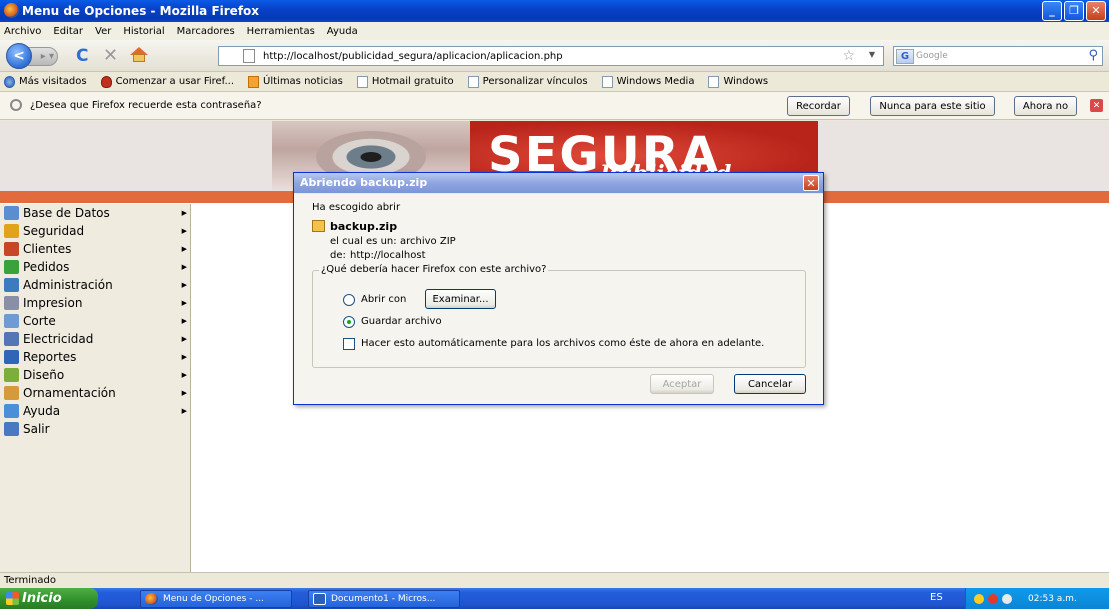 The image size is (1109, 609). What do you see at coordinates (143, 31) in the screenshot?
I see `menu-historial: Historial` at bounding box center [143, 31].